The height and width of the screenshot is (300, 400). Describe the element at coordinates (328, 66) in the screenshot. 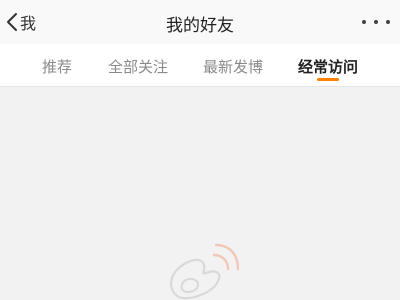

I see `tab-frequent-visits: 经常访问` at that location.